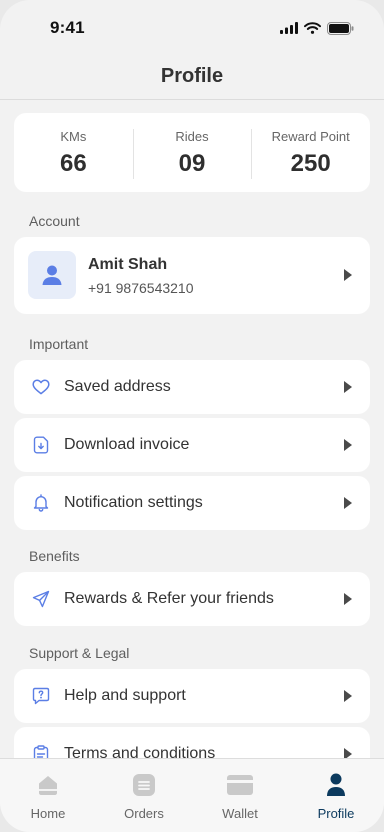 The image size is (384, 832). What do you see at coordinates (192, 742) in the screenshot?
I see `menu-item-terms-conditions: Terms and conditions` at bounding box center [192, 742].